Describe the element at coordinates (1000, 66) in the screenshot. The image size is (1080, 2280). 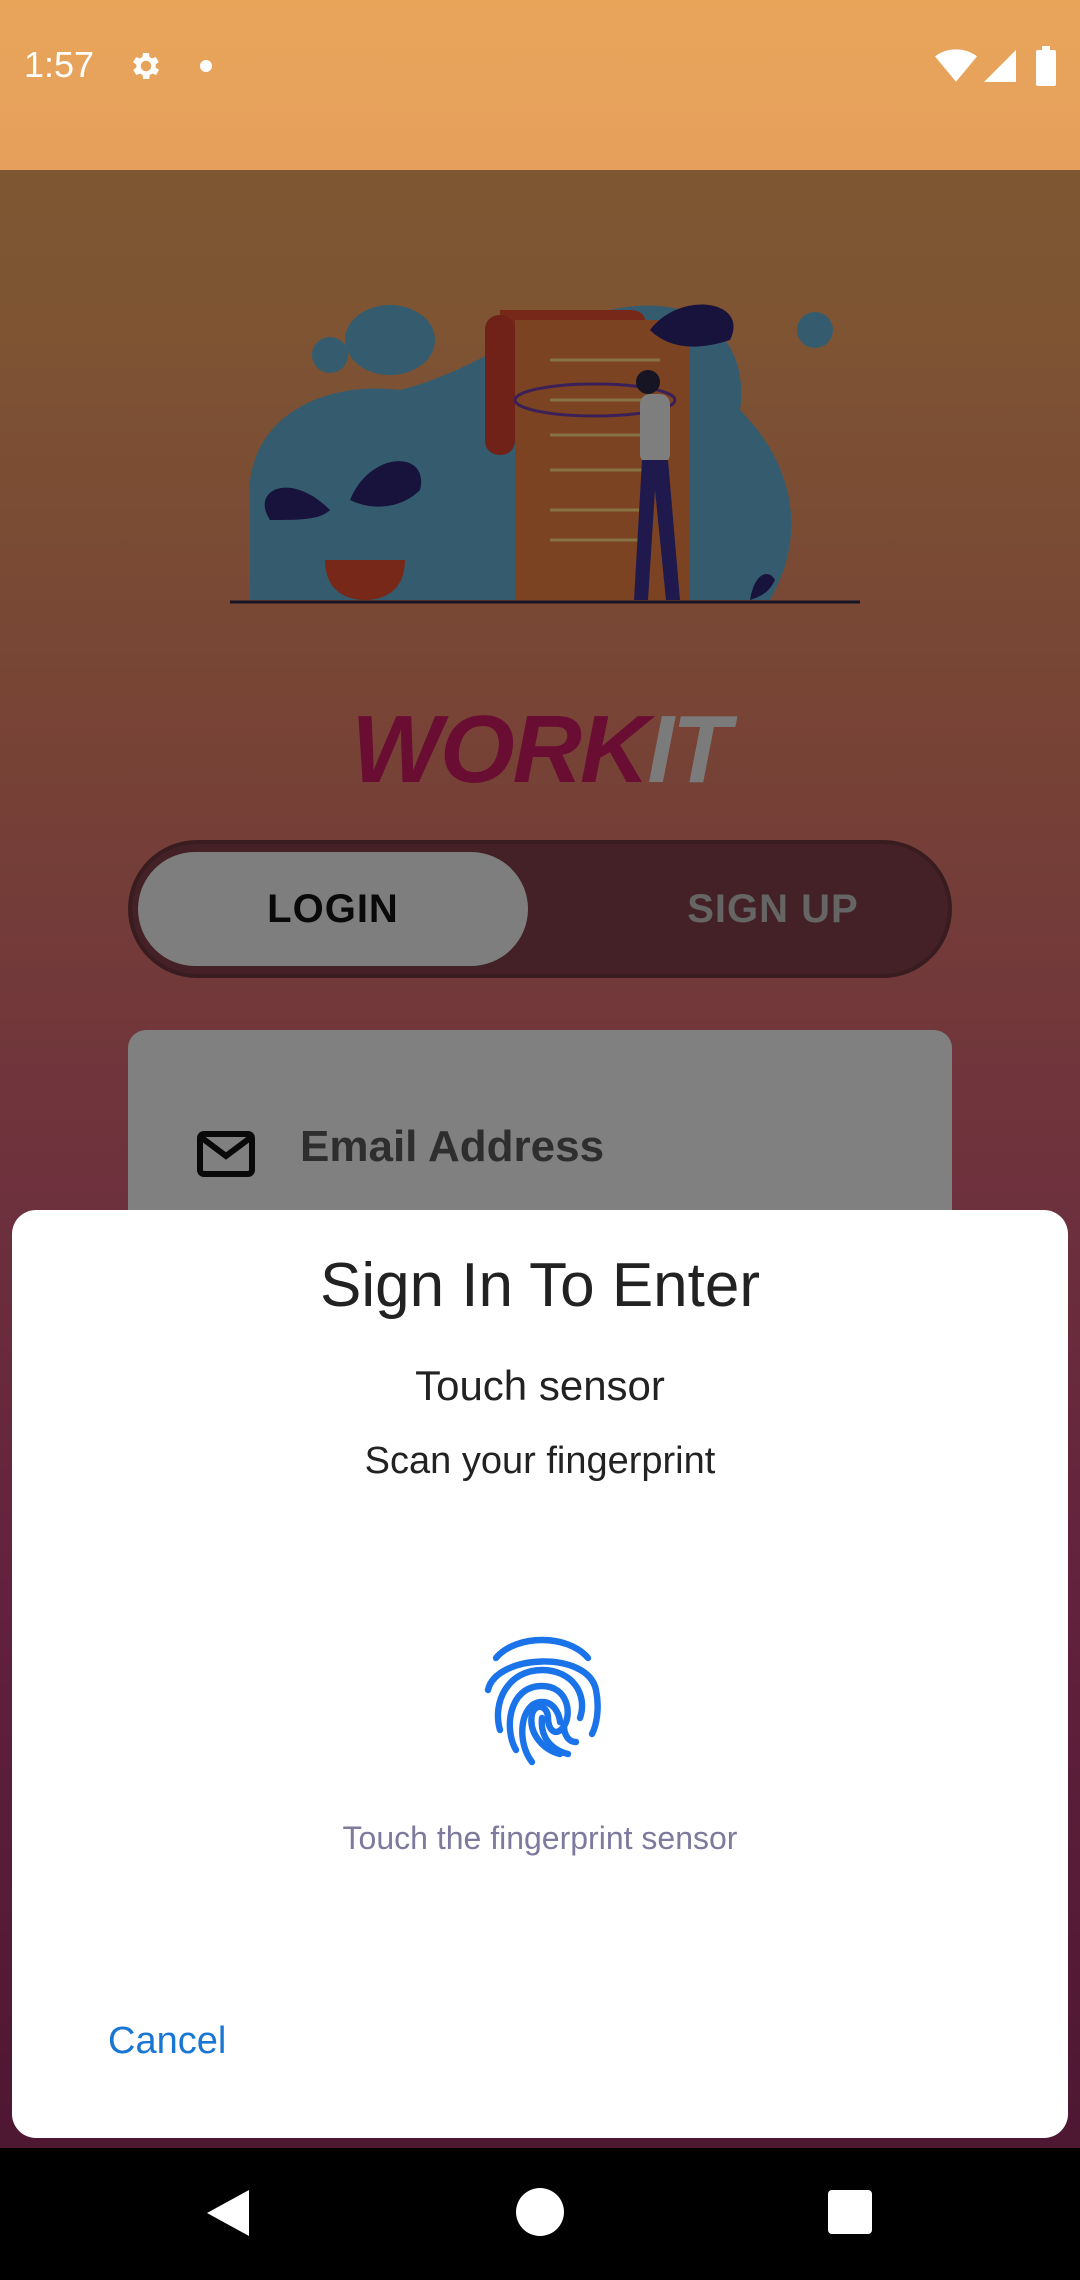
I see `signal-icon` at that location.